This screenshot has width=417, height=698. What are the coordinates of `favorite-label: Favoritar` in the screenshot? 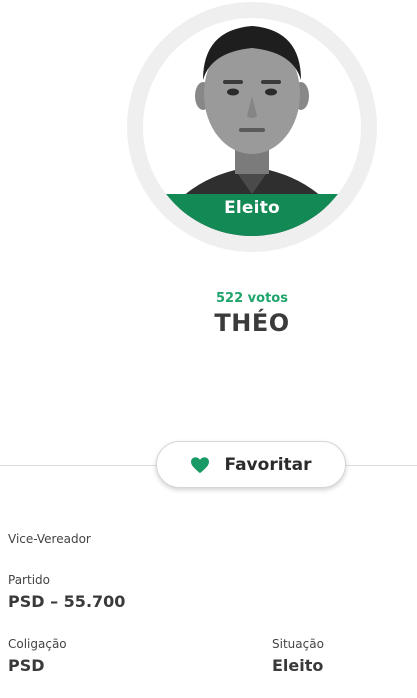 It's located at (268, 464).